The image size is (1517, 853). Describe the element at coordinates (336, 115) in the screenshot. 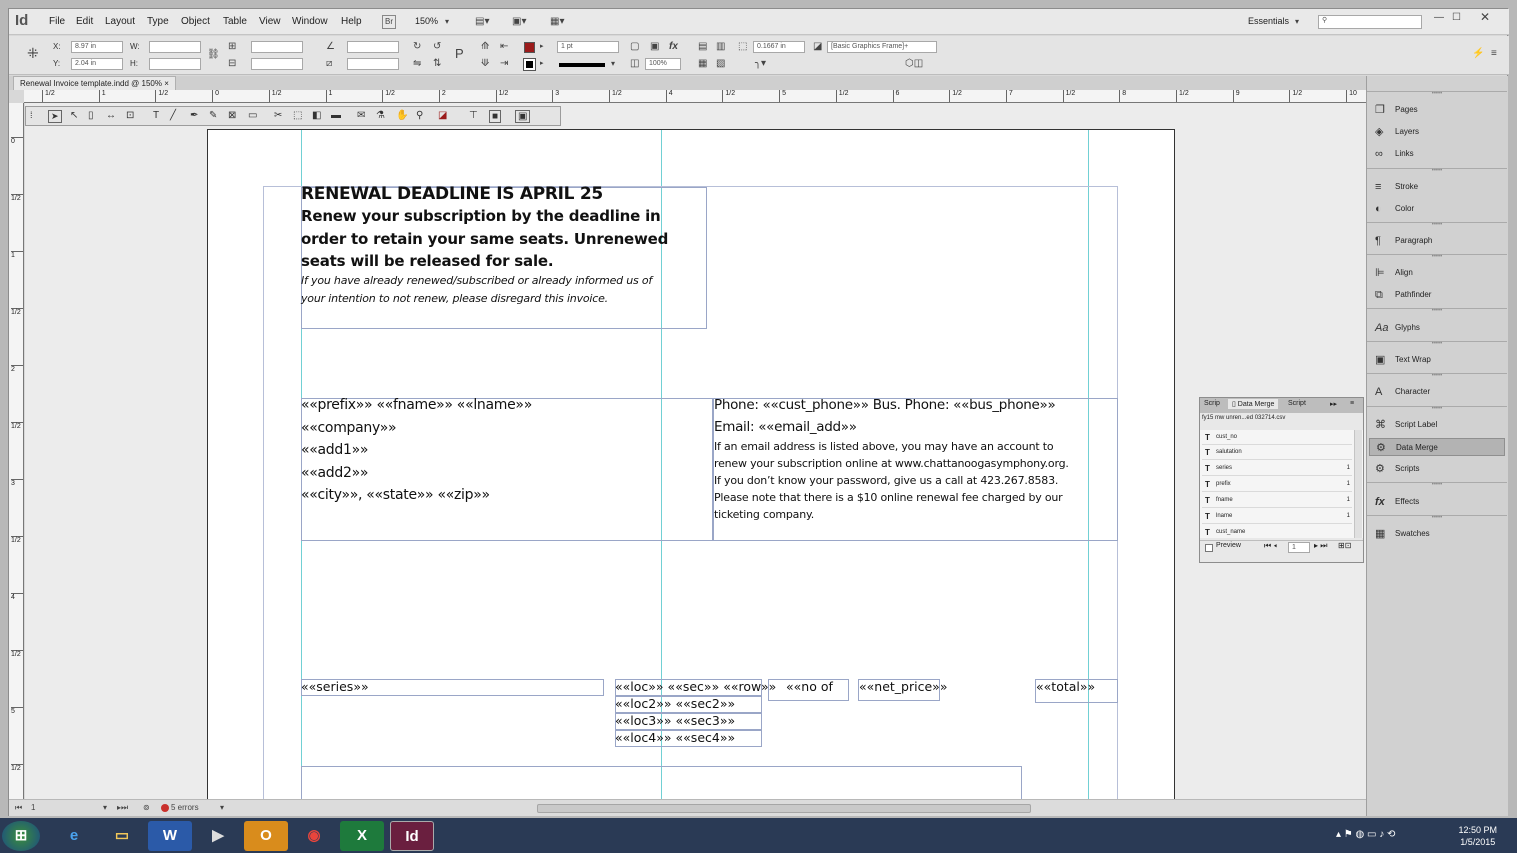

I see `gradient-feather-tool-icon: ▬` at that location.